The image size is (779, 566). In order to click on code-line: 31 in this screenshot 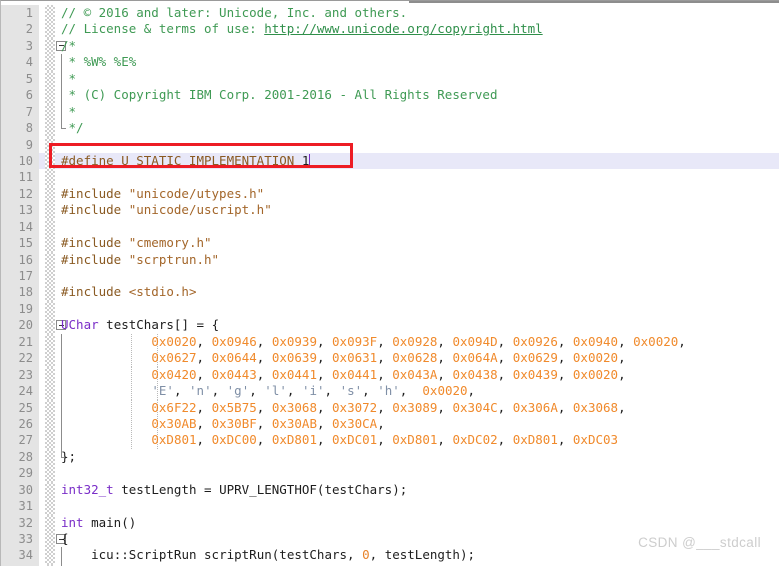, I will do `click(390, 506)`.